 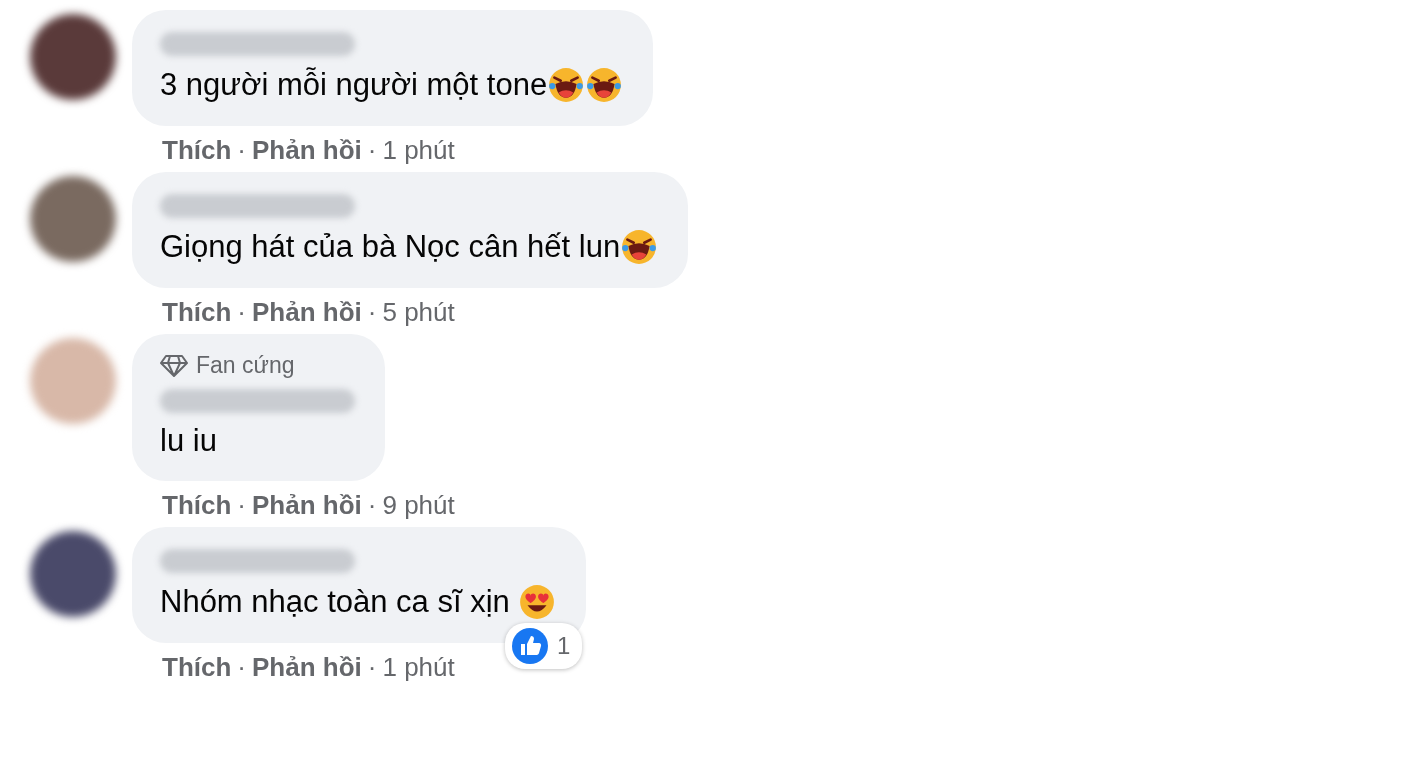 What do you see at coordinates (174, 365) in the screenshot?
I see `diamond-icon` at bounding box center [174, 365].